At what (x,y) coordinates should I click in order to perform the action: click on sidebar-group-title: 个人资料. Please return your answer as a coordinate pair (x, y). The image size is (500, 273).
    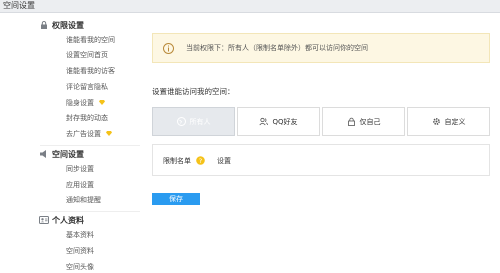
    Looking at the image, I should click on (68, 220).